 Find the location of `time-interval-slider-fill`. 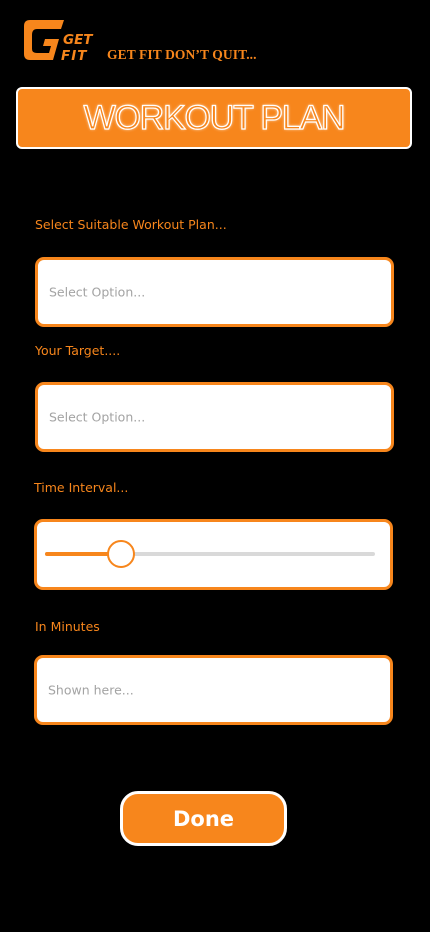

time-interval-slider-fill is located at coordinates (78, 554).